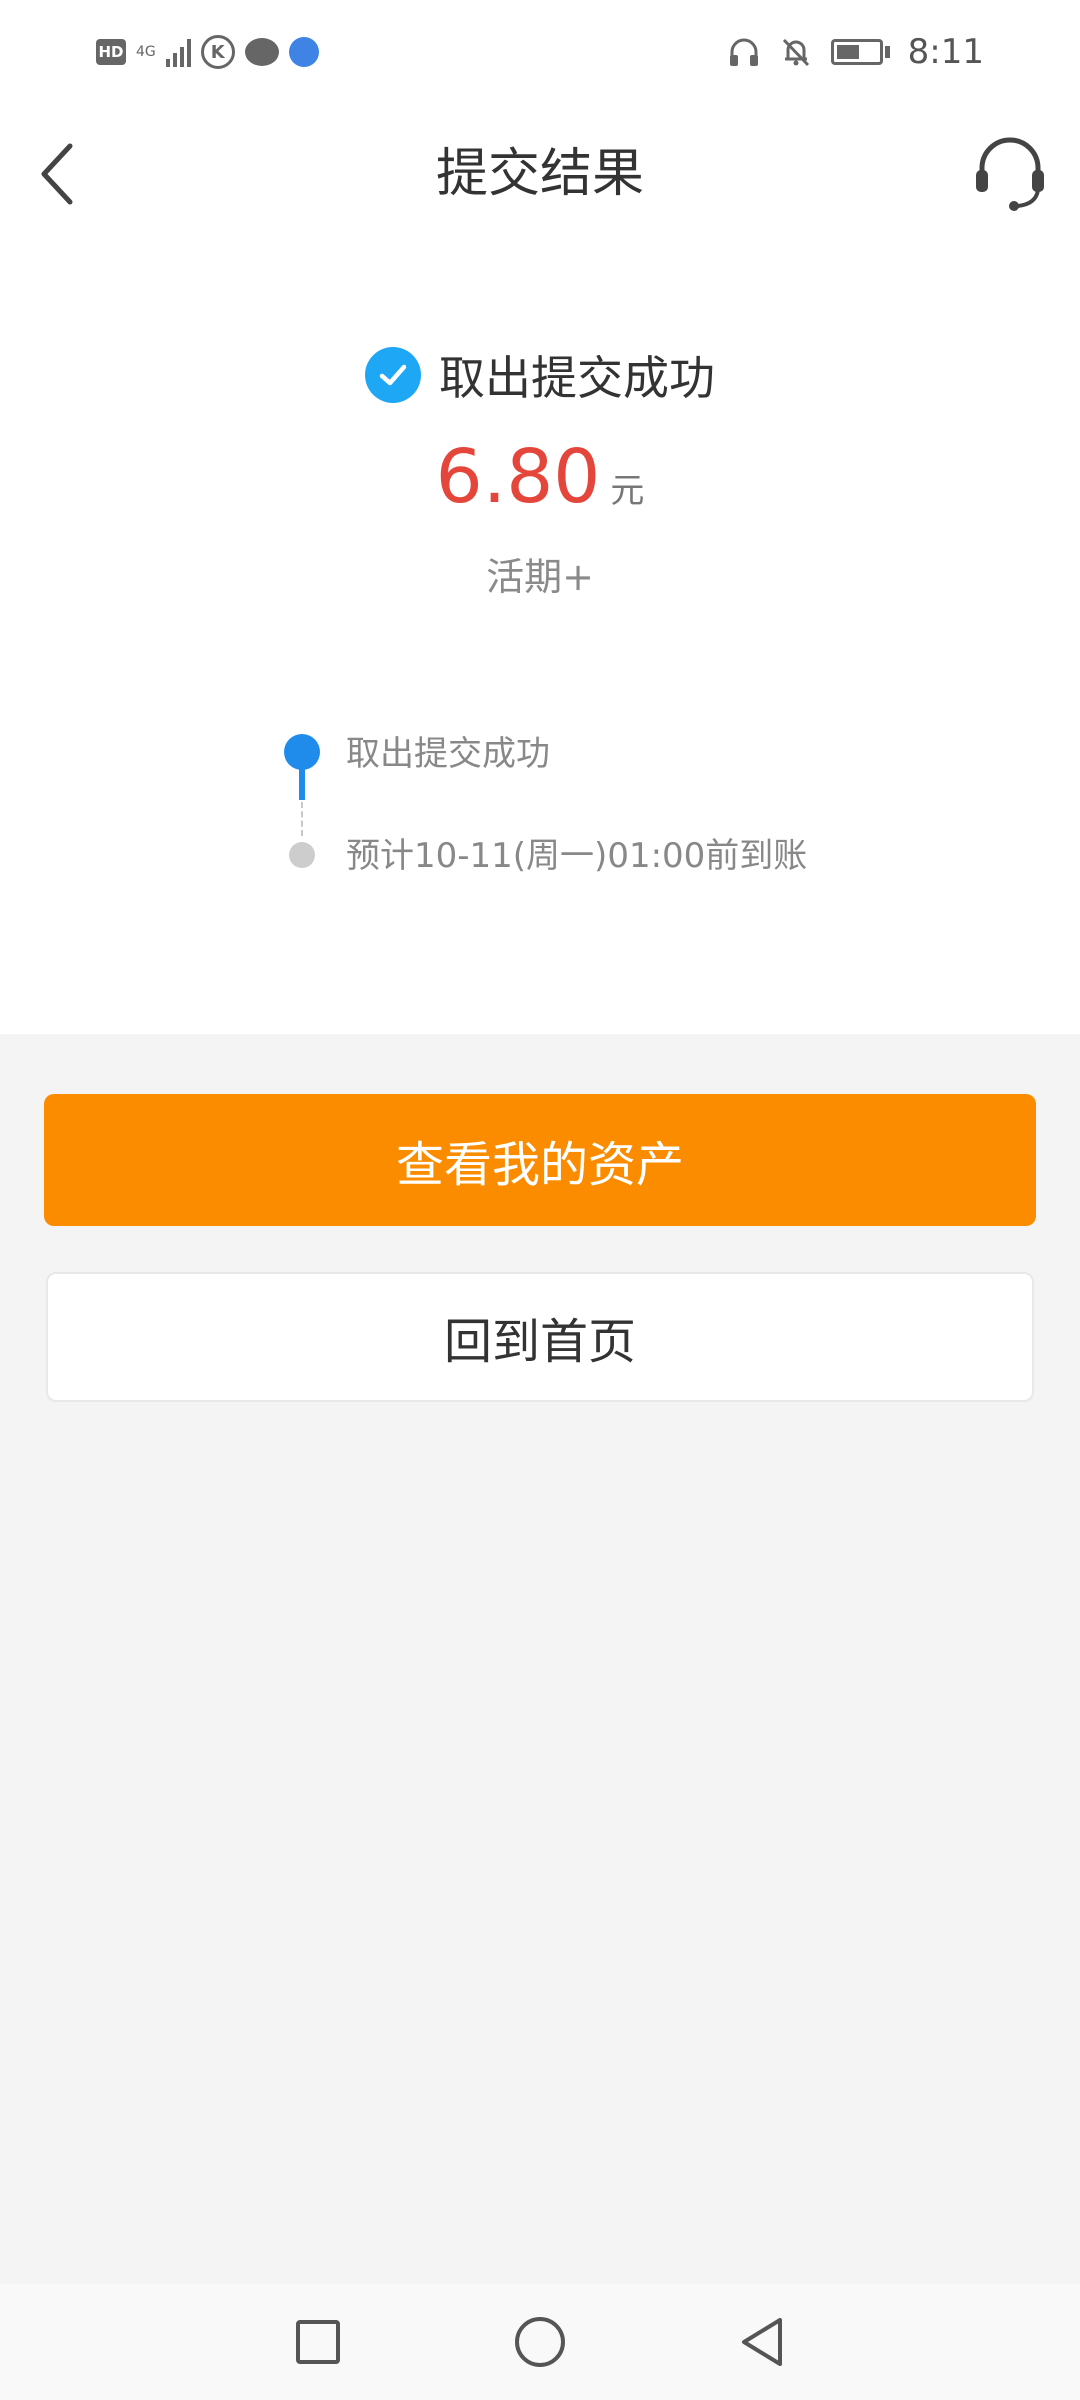  What do you see at coordinates (945, 52) in the screenshot?
I see `status-time: 8:11` at bounding box center [945, 52].